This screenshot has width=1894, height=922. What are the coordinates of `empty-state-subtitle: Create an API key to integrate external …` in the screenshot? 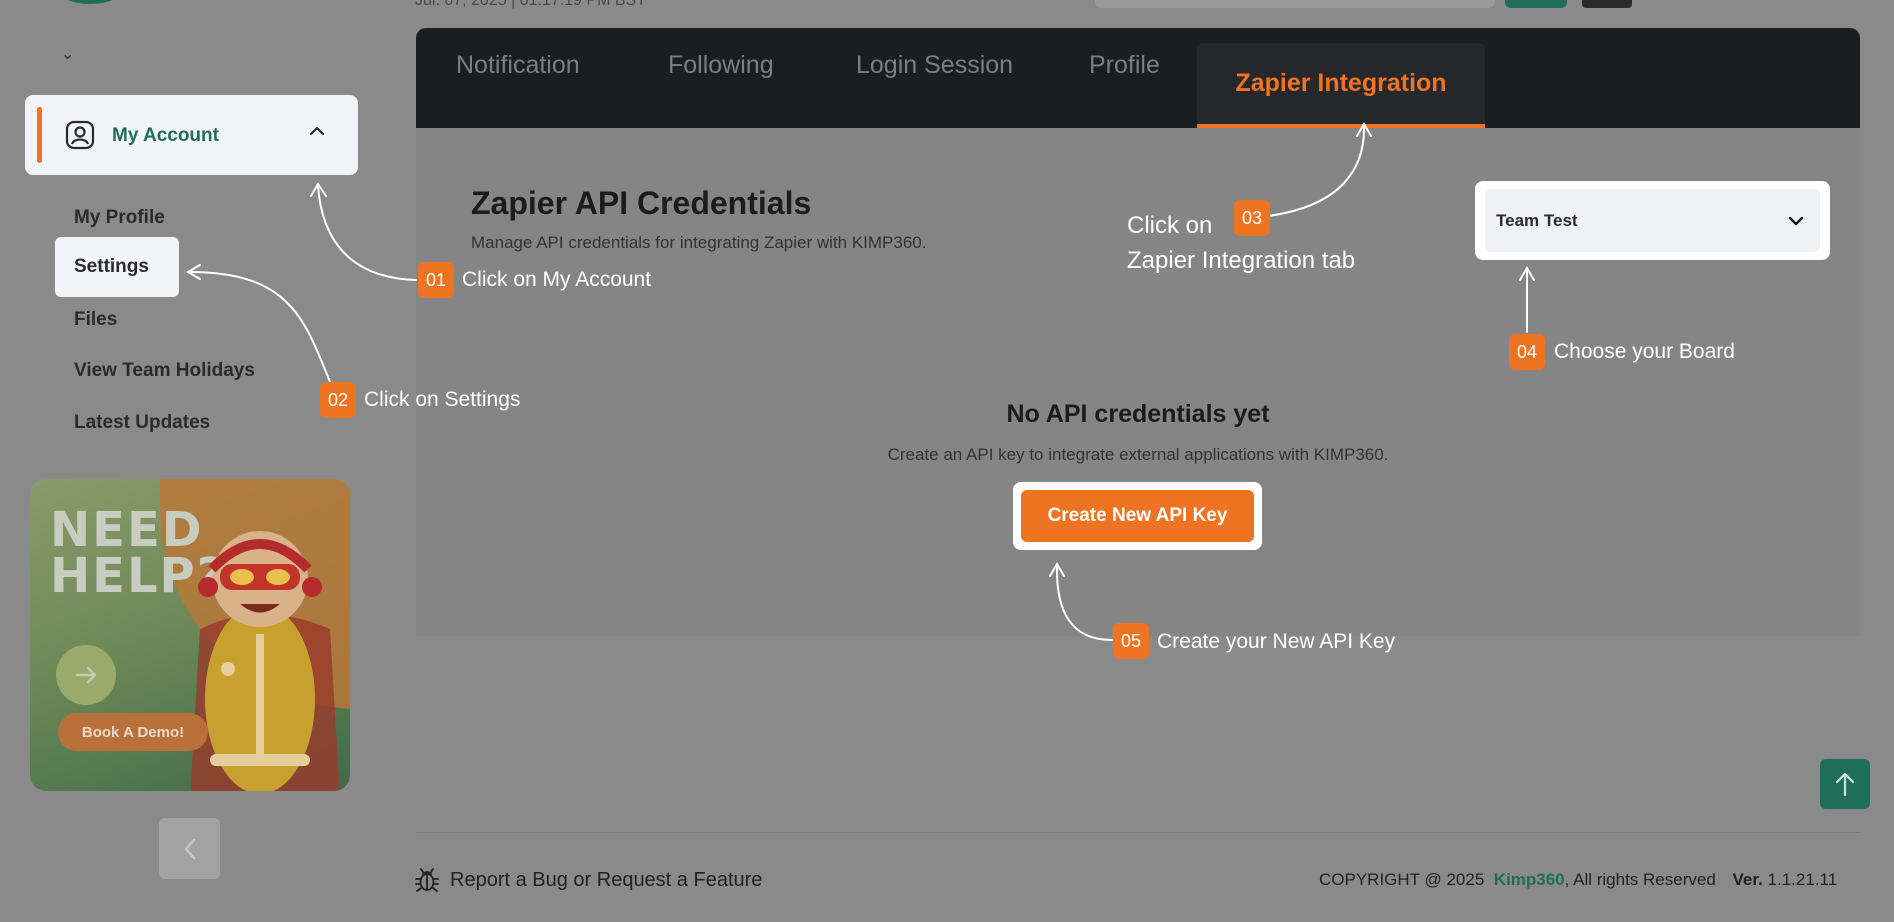 It's located at (1138, 454).